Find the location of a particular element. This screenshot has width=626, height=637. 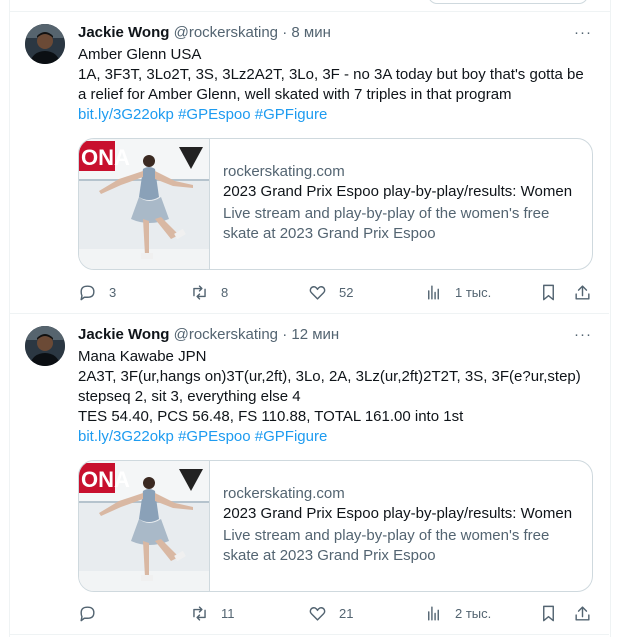

like-button: 21 is located at coordinates (330, 613).